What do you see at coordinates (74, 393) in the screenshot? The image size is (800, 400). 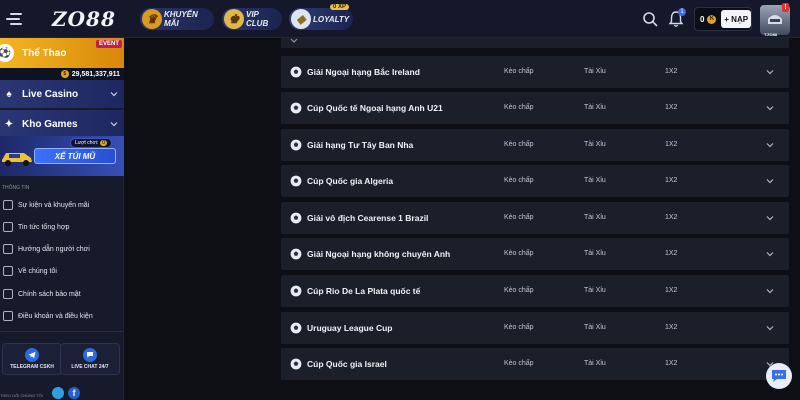 I see `facebook-icon: f` at bounding box center [74, 393].